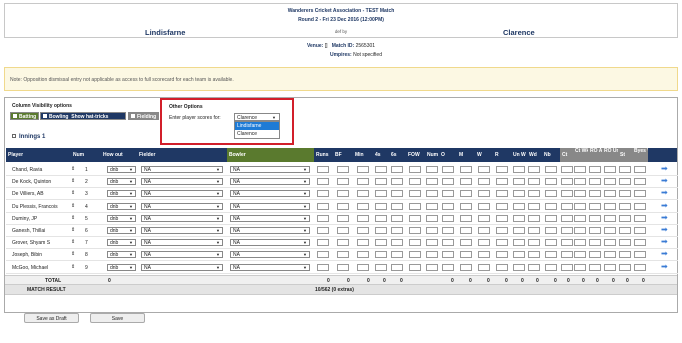 Image resolution: width=682 pixels, height=343 pixels. Describe the element at coordinates (28, 137) in the screenshot. I see `innings-title: Innings 1` at that location.